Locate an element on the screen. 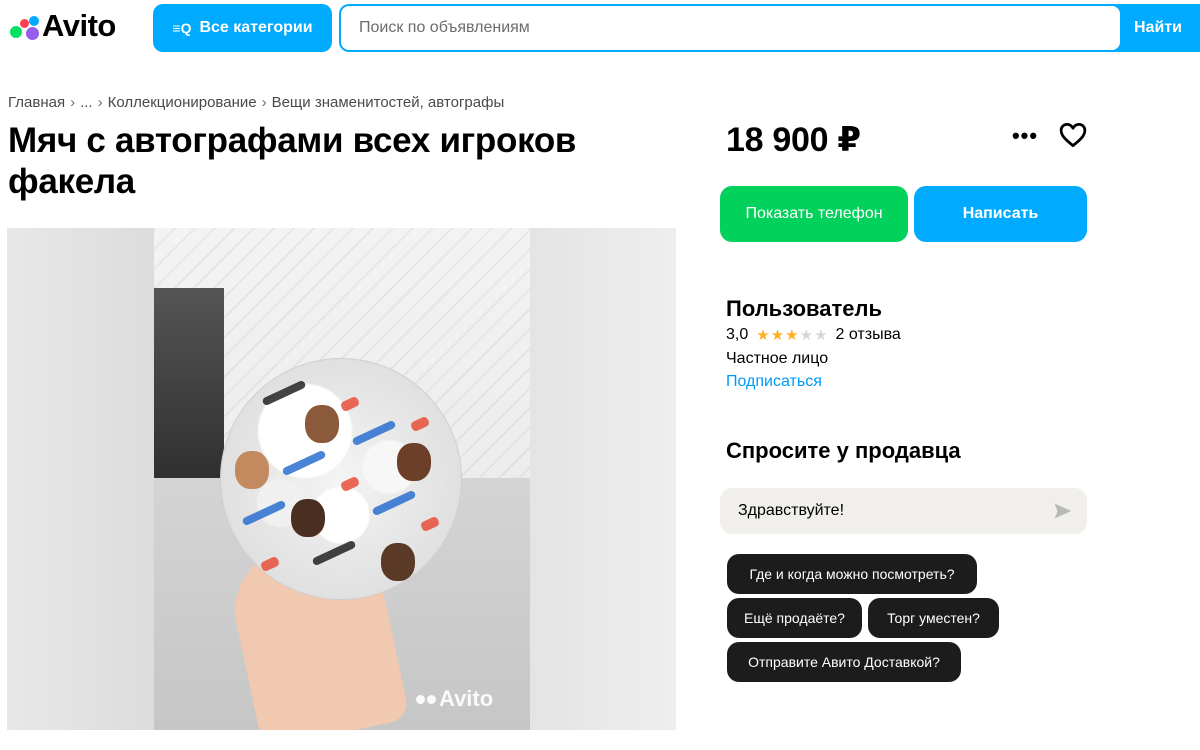 The height and width of the screenshot is (750, 1200). rating-value: 3,0 is located at coordinates (737, 334).